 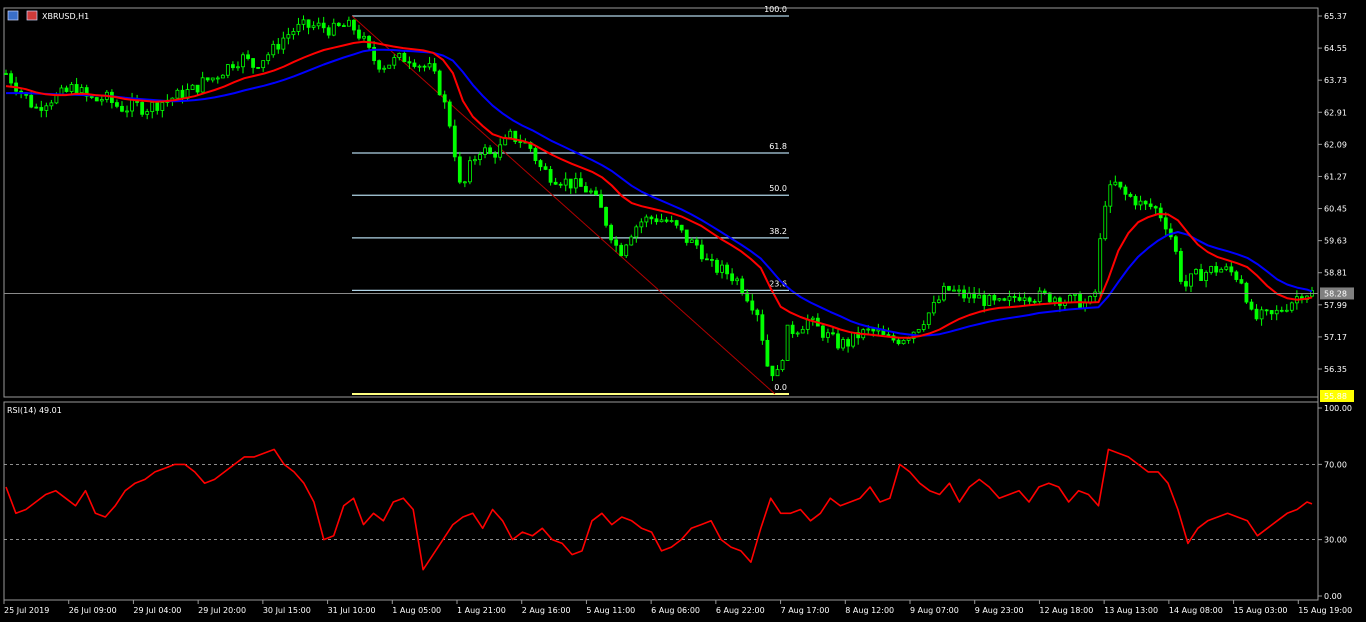 I want to click on time-tick-label: 9 Aug 07:00, so click(x=934, y=610).